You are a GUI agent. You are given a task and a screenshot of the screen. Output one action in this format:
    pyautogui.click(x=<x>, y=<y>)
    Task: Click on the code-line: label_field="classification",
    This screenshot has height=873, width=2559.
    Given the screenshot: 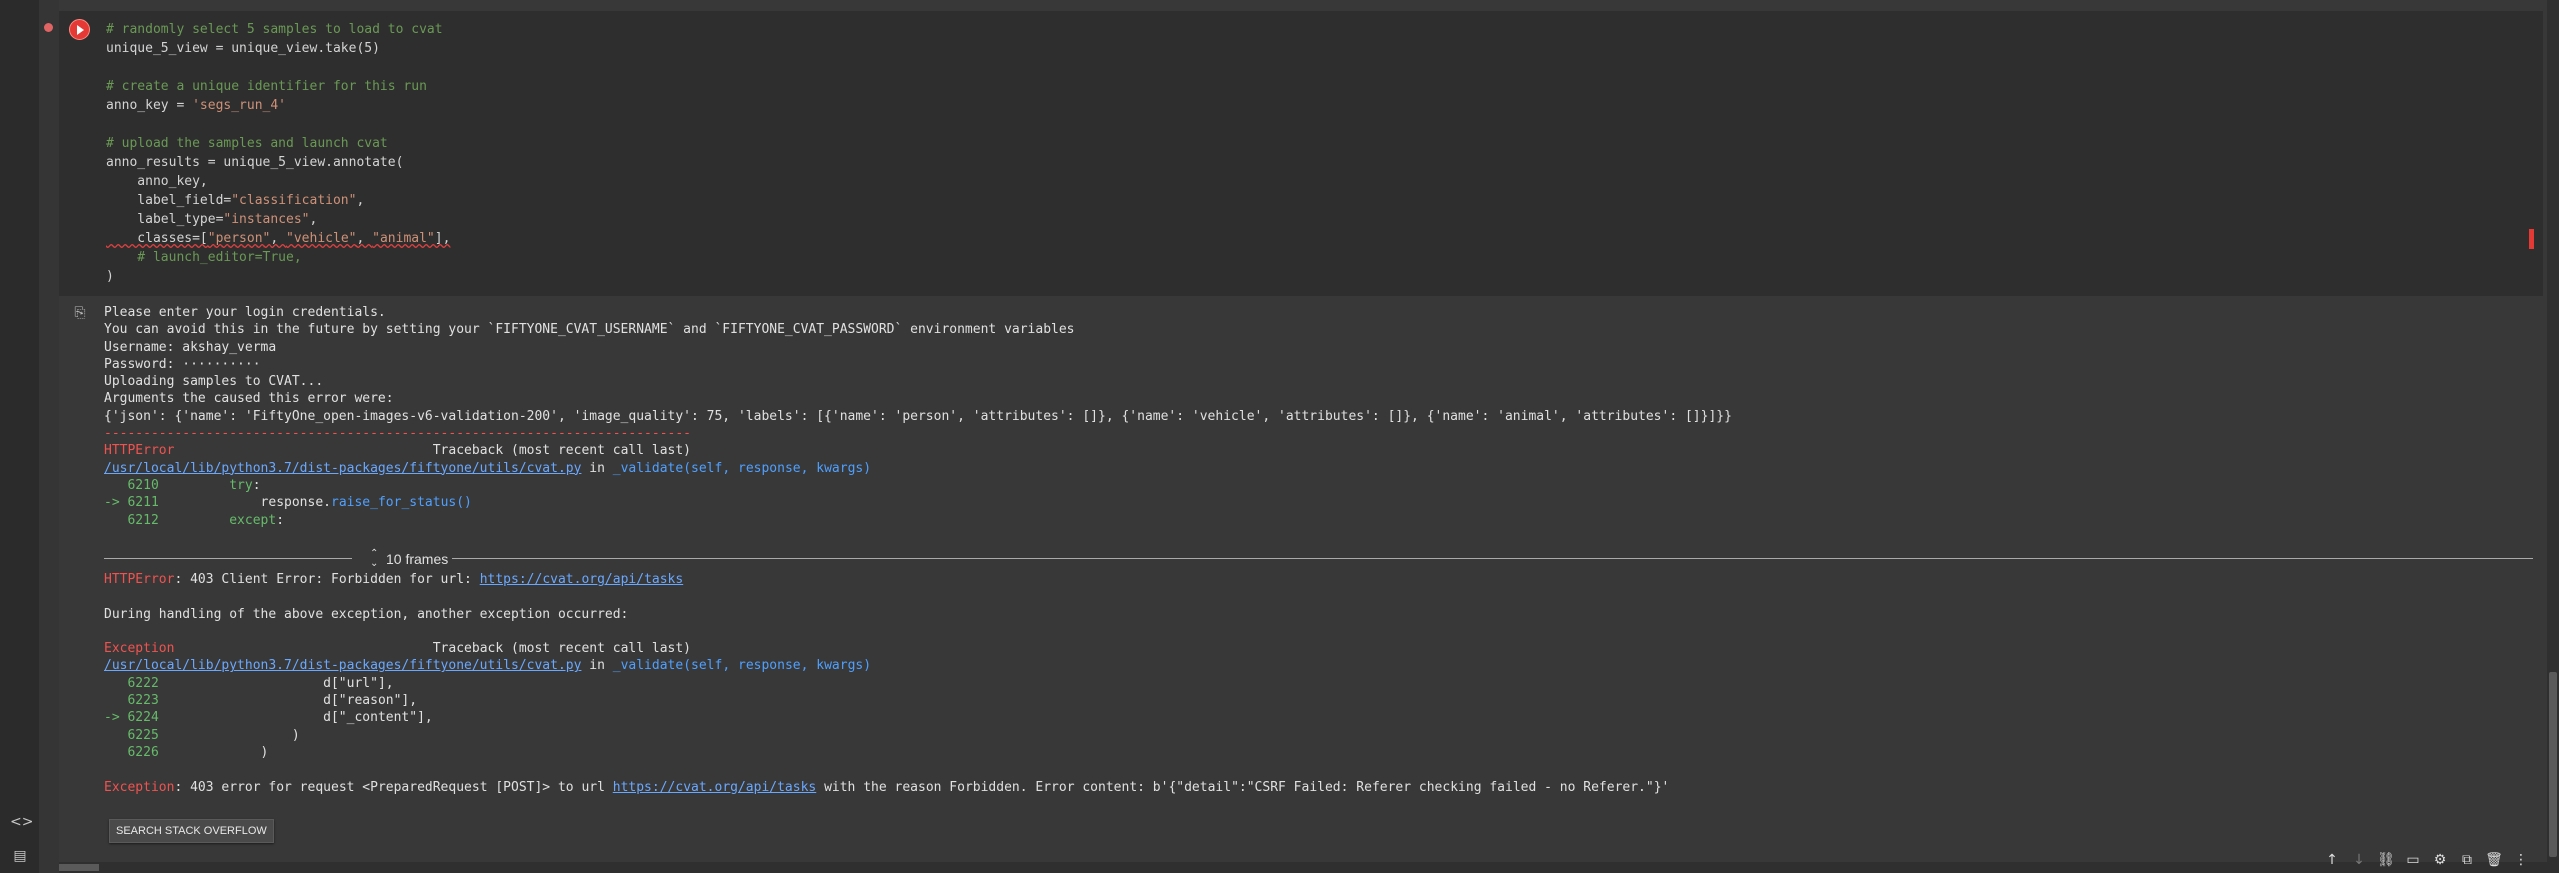 What is the action you would take?
    pyautogui.click(x=278, y=200)
    